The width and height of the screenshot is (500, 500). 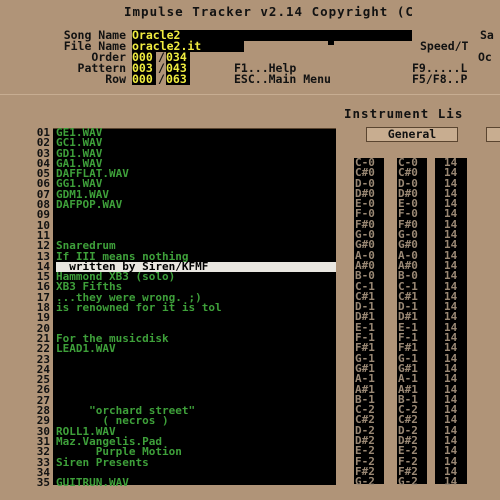 I want to click on instrument-list-title: Instrument Lis, so click(x=404, y=113).